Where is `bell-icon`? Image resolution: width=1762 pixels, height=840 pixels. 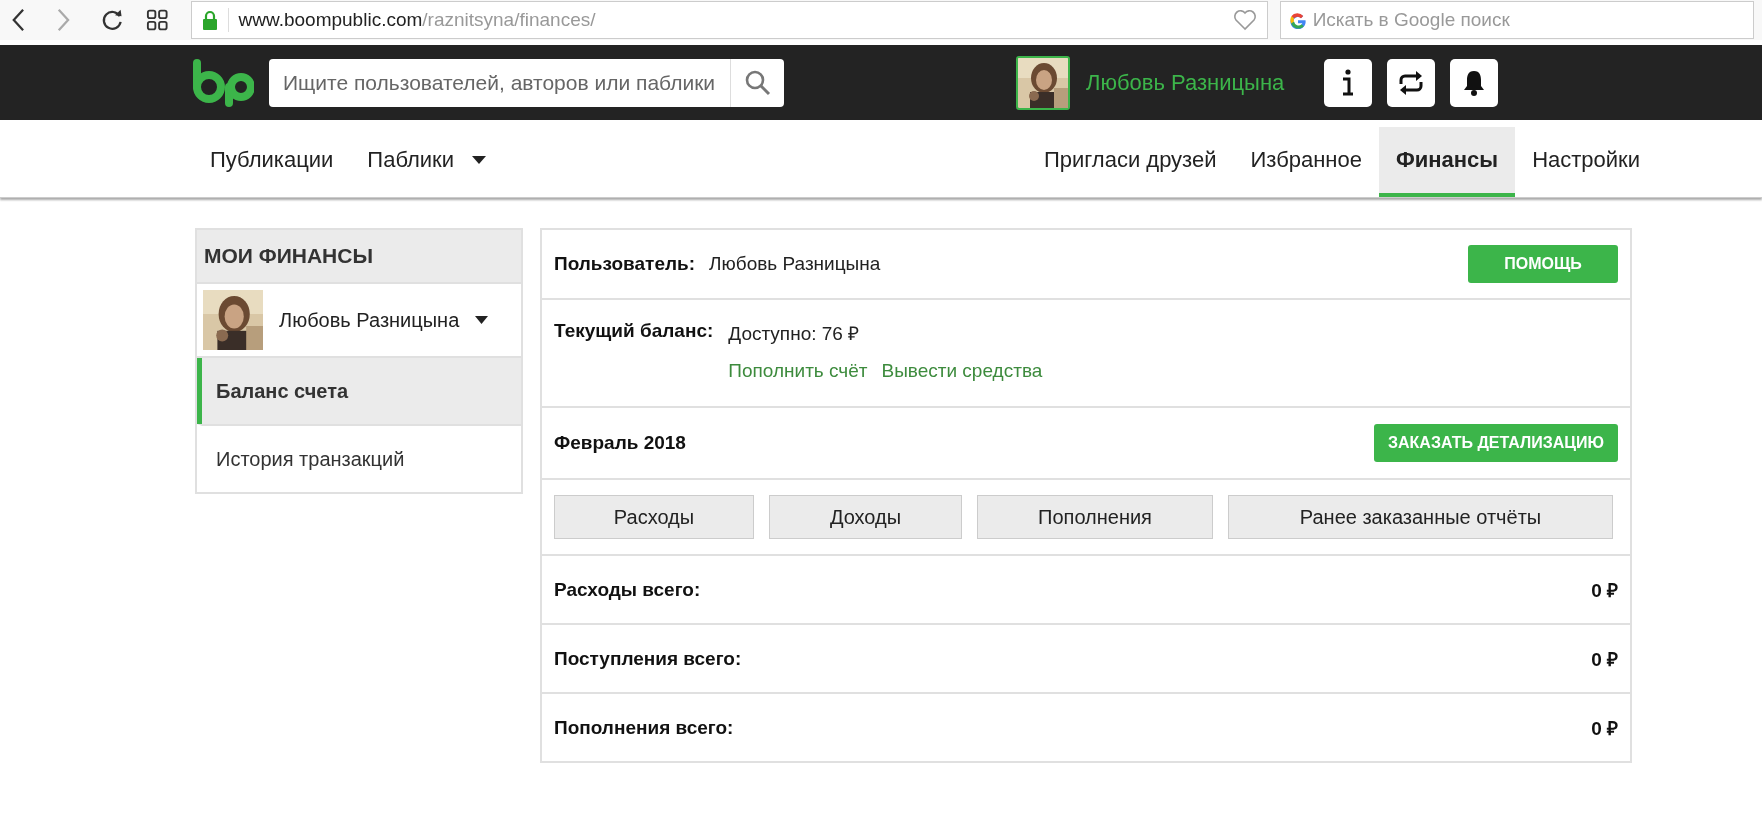
bell-icon is located at coordinates (1474, 82).